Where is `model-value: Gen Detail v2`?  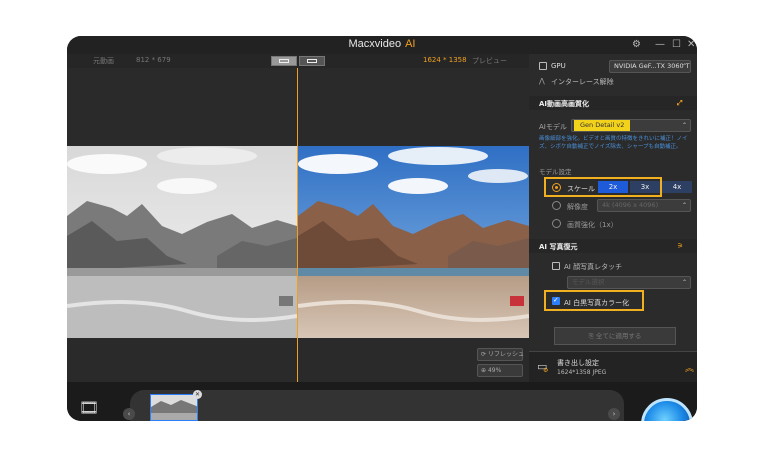 model-value: Gen Detail v2 is located at coordinates (602, 125).